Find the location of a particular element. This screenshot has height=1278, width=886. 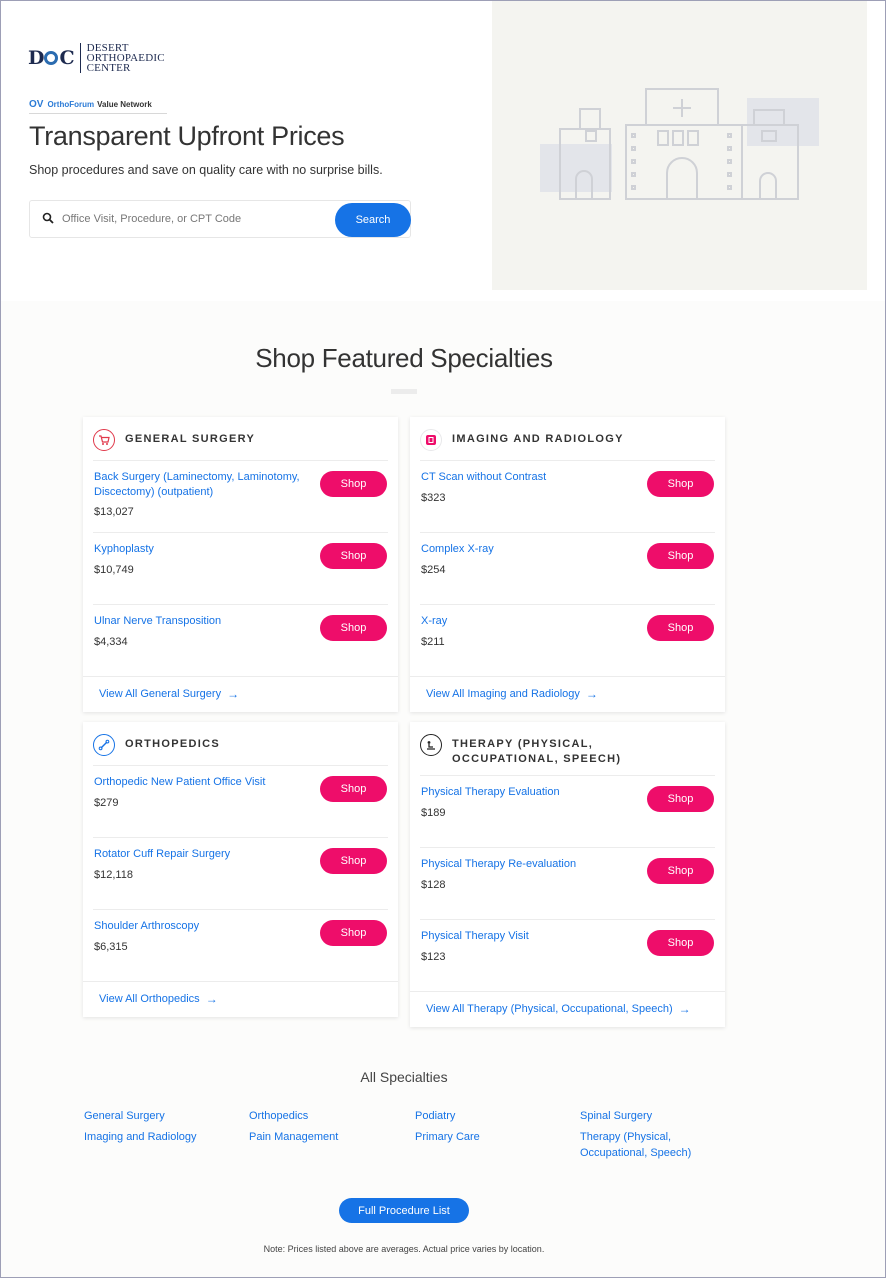

procedure-link: Complex X-ray is located at coordinates (526, 549).